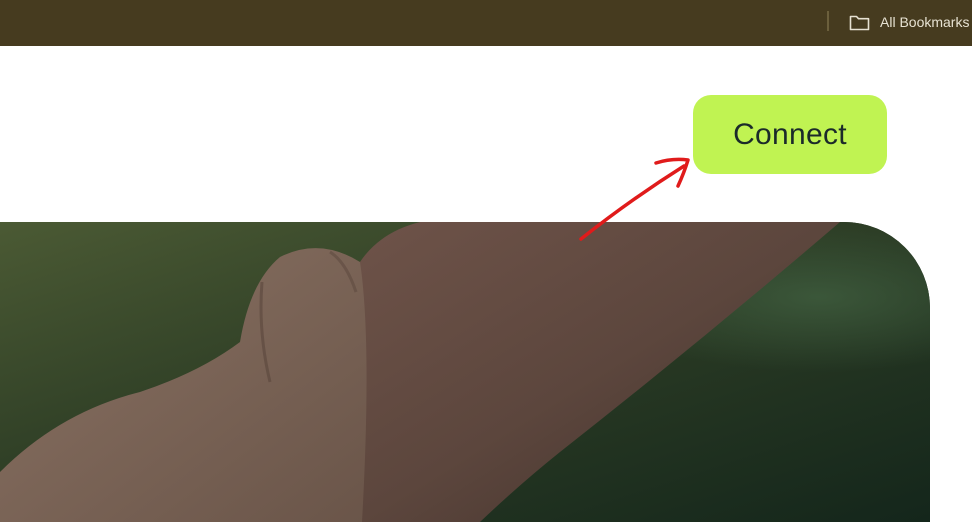 This screenshot has width=972, height=522. I want to click on connect-button: Connect, so click(790, 134).